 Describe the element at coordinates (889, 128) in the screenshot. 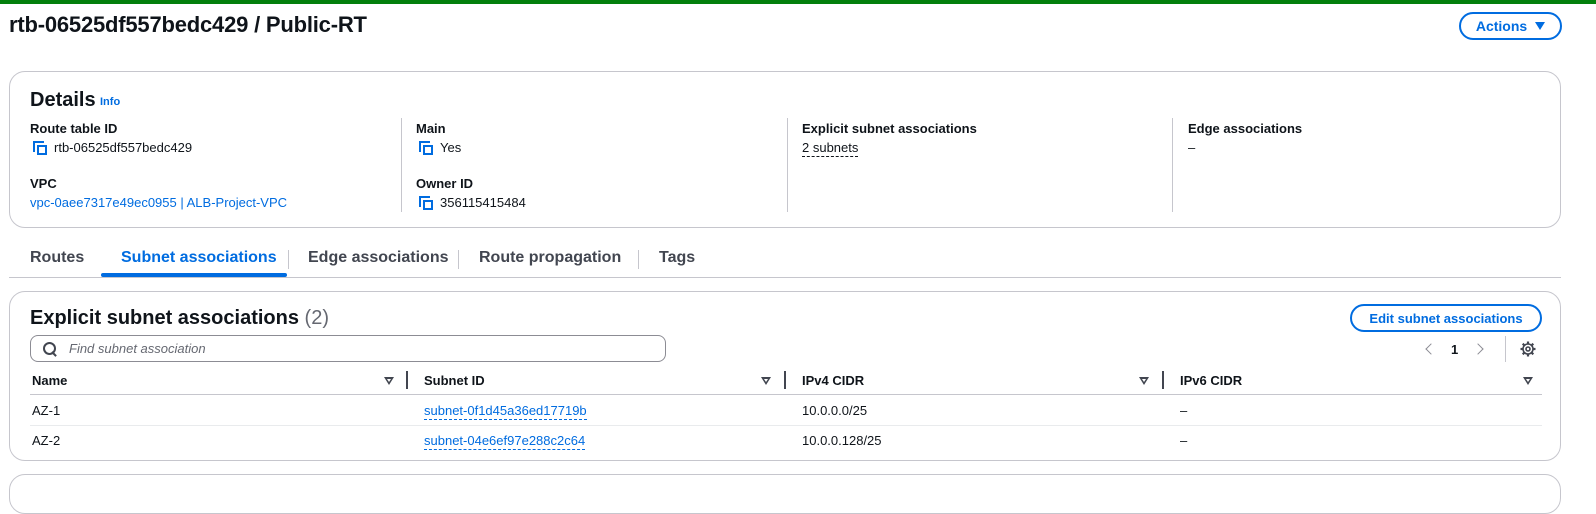

I see `explicit-subnet-associations-label: Explicit subnet associations` at that location.